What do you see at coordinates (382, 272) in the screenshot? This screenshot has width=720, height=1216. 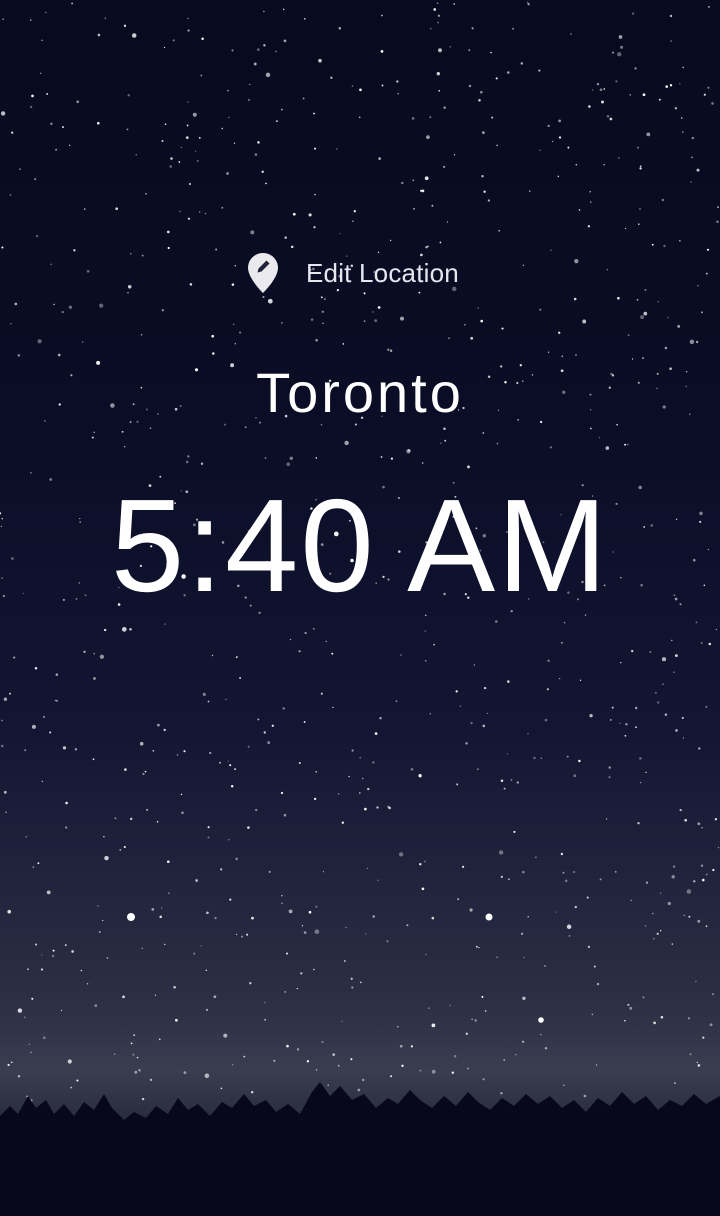 I see `edit-location-label: Edit Location` at bounding box center [382, 272].